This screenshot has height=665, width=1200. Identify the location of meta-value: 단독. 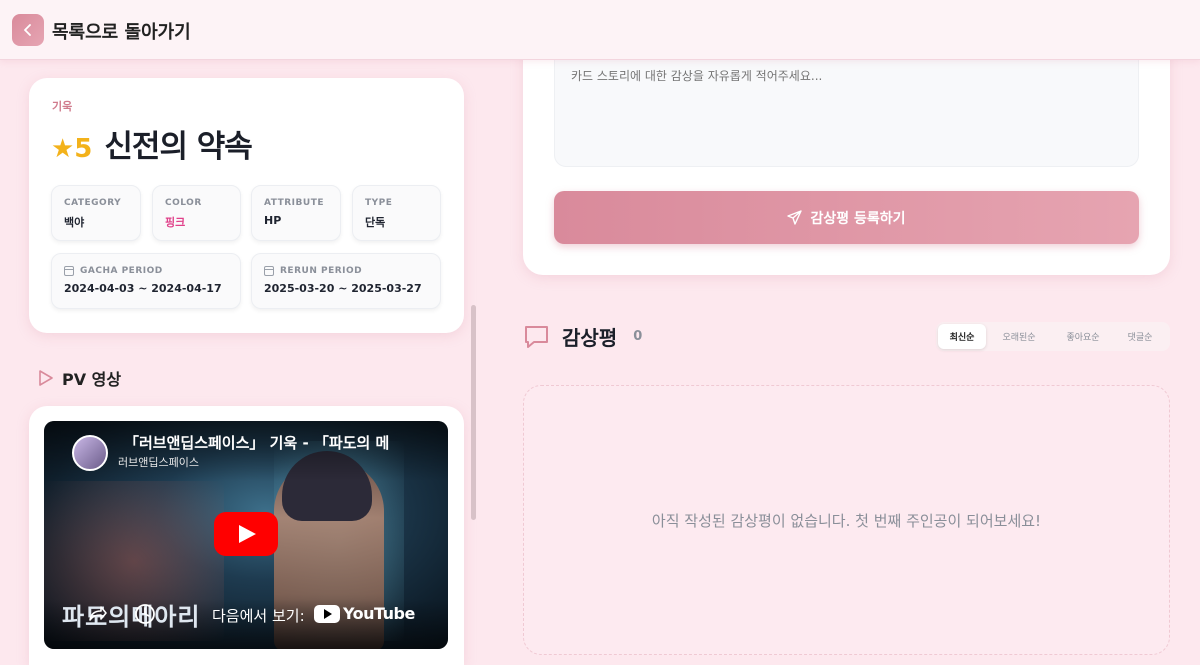
(375, 222).